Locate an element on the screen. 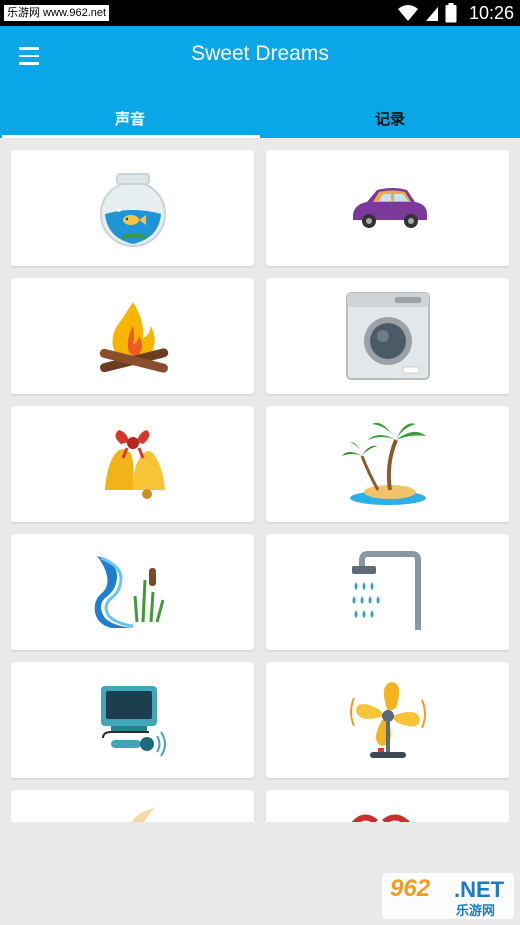  app-title: Sweet Dreams is located at coordinates (260, 53).